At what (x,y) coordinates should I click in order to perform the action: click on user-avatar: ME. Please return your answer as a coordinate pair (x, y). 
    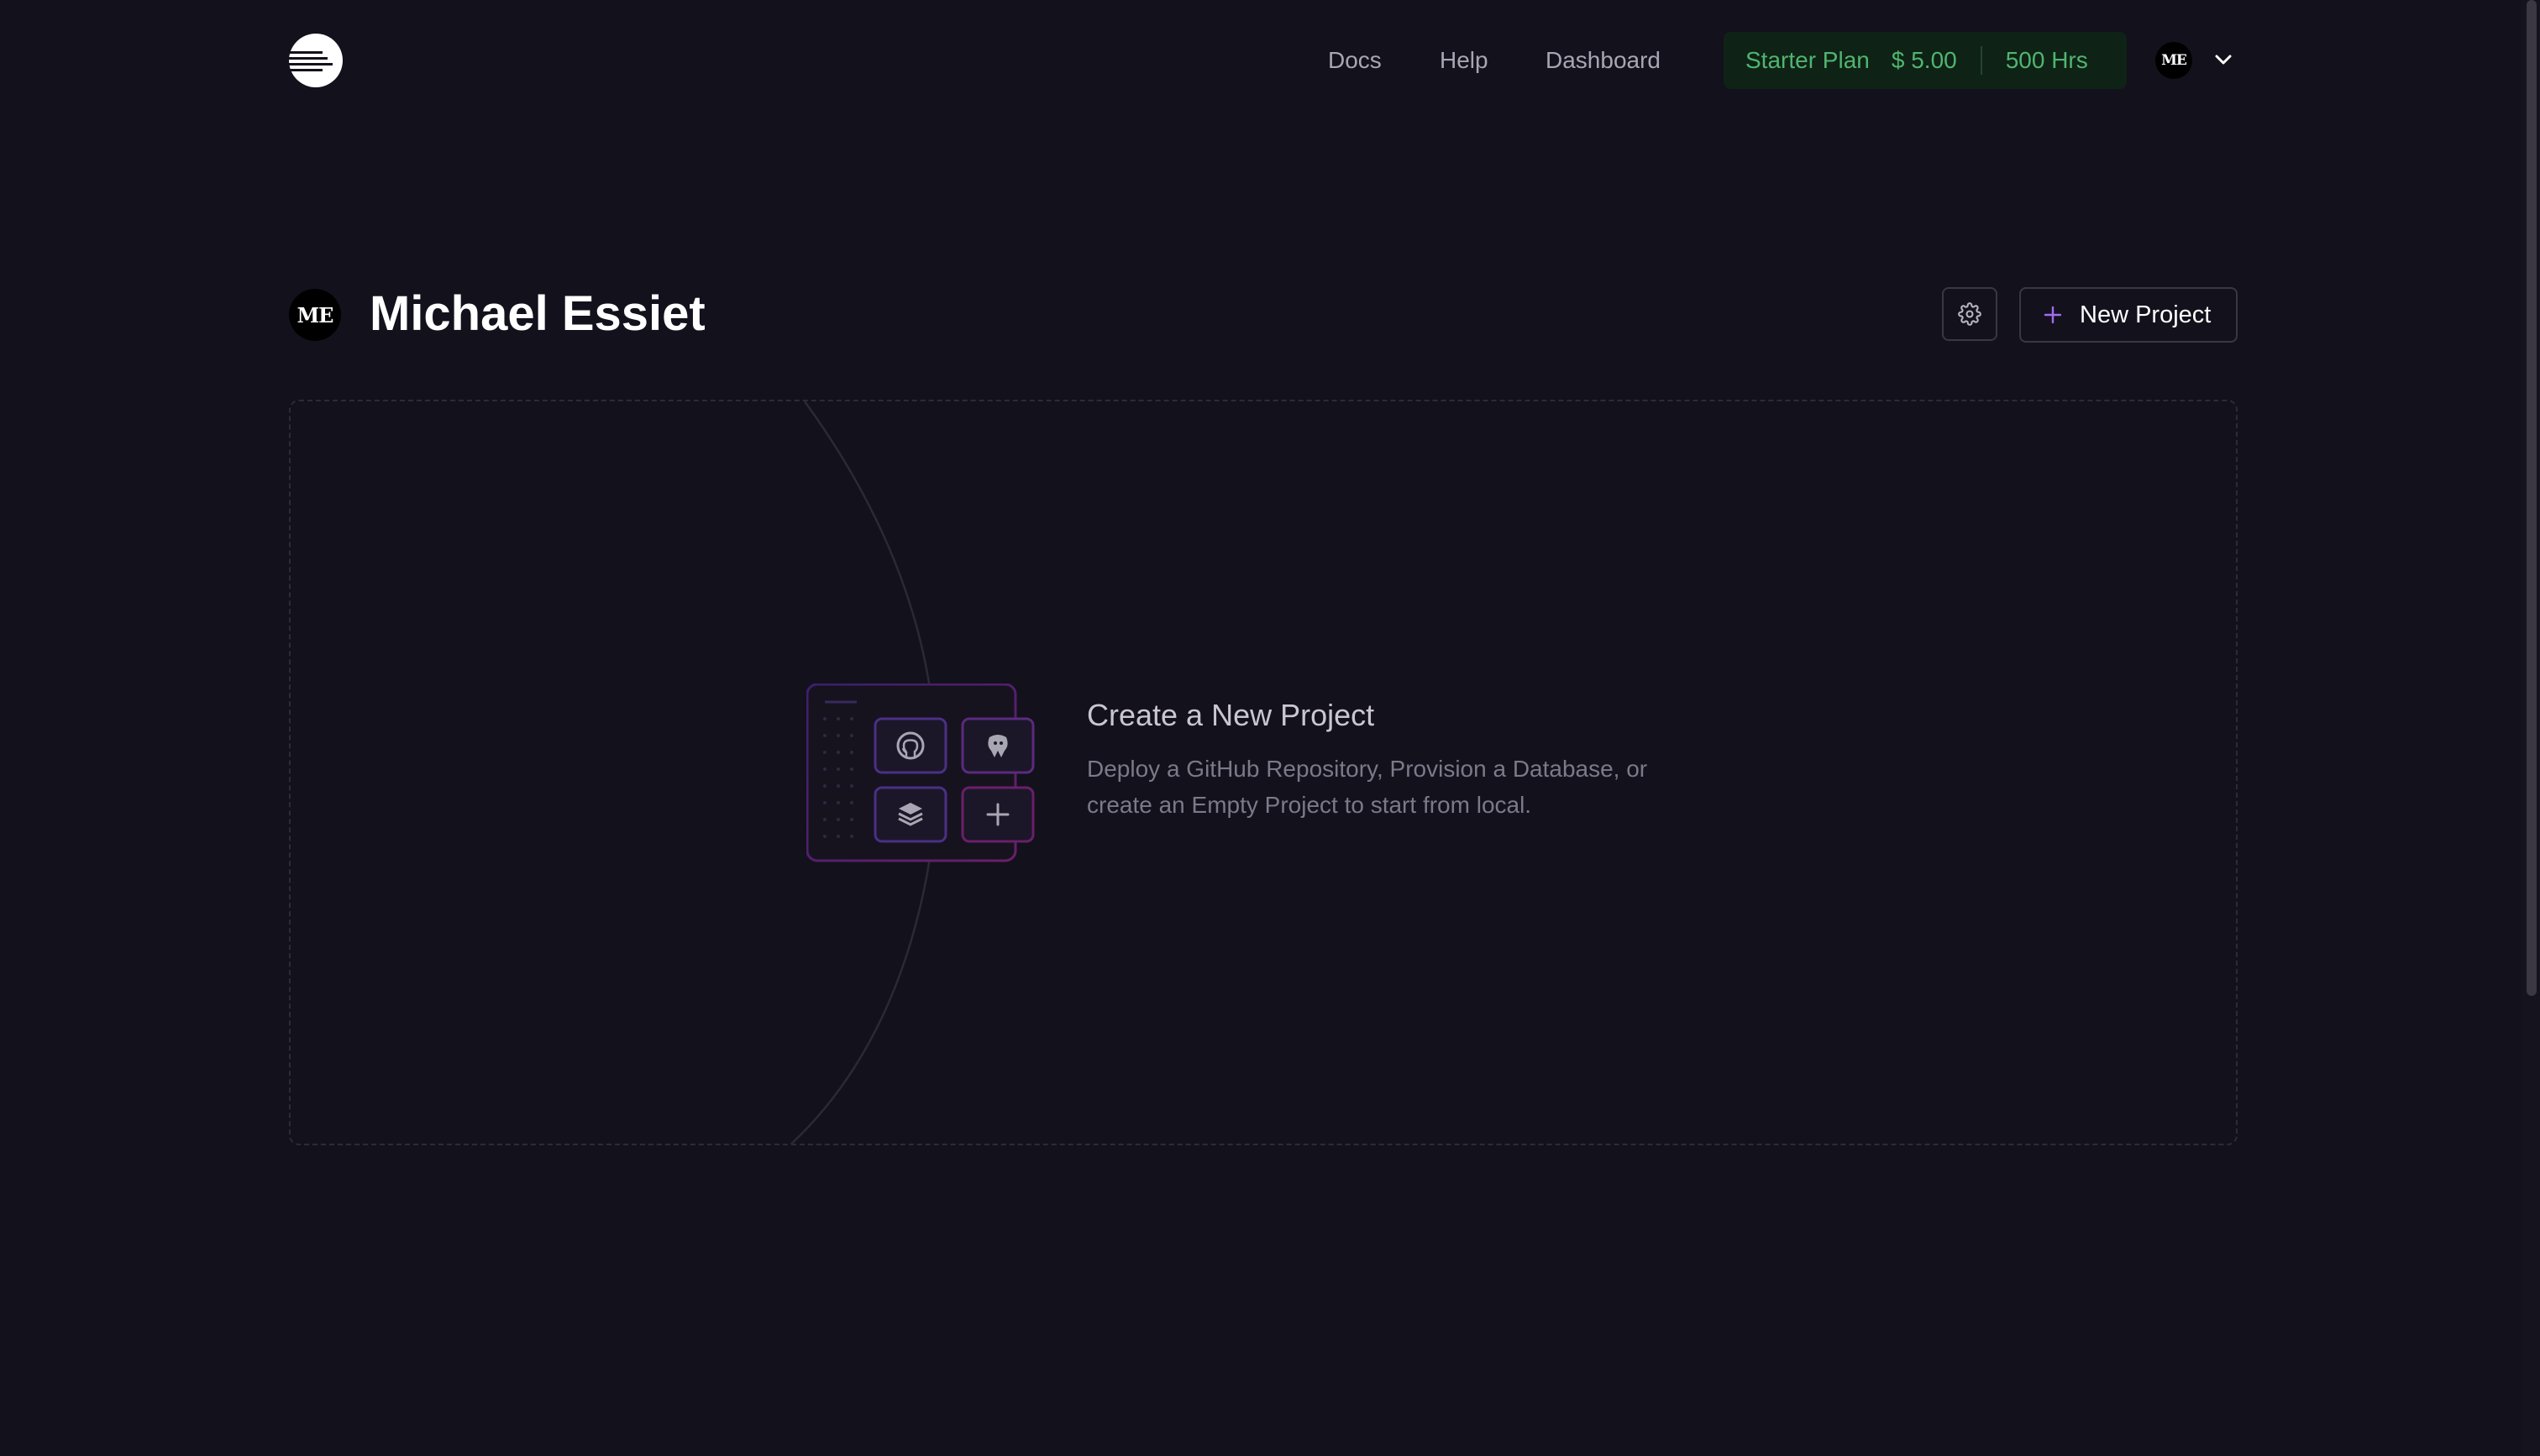
    Looking at the image, I should click on (2173, 60).